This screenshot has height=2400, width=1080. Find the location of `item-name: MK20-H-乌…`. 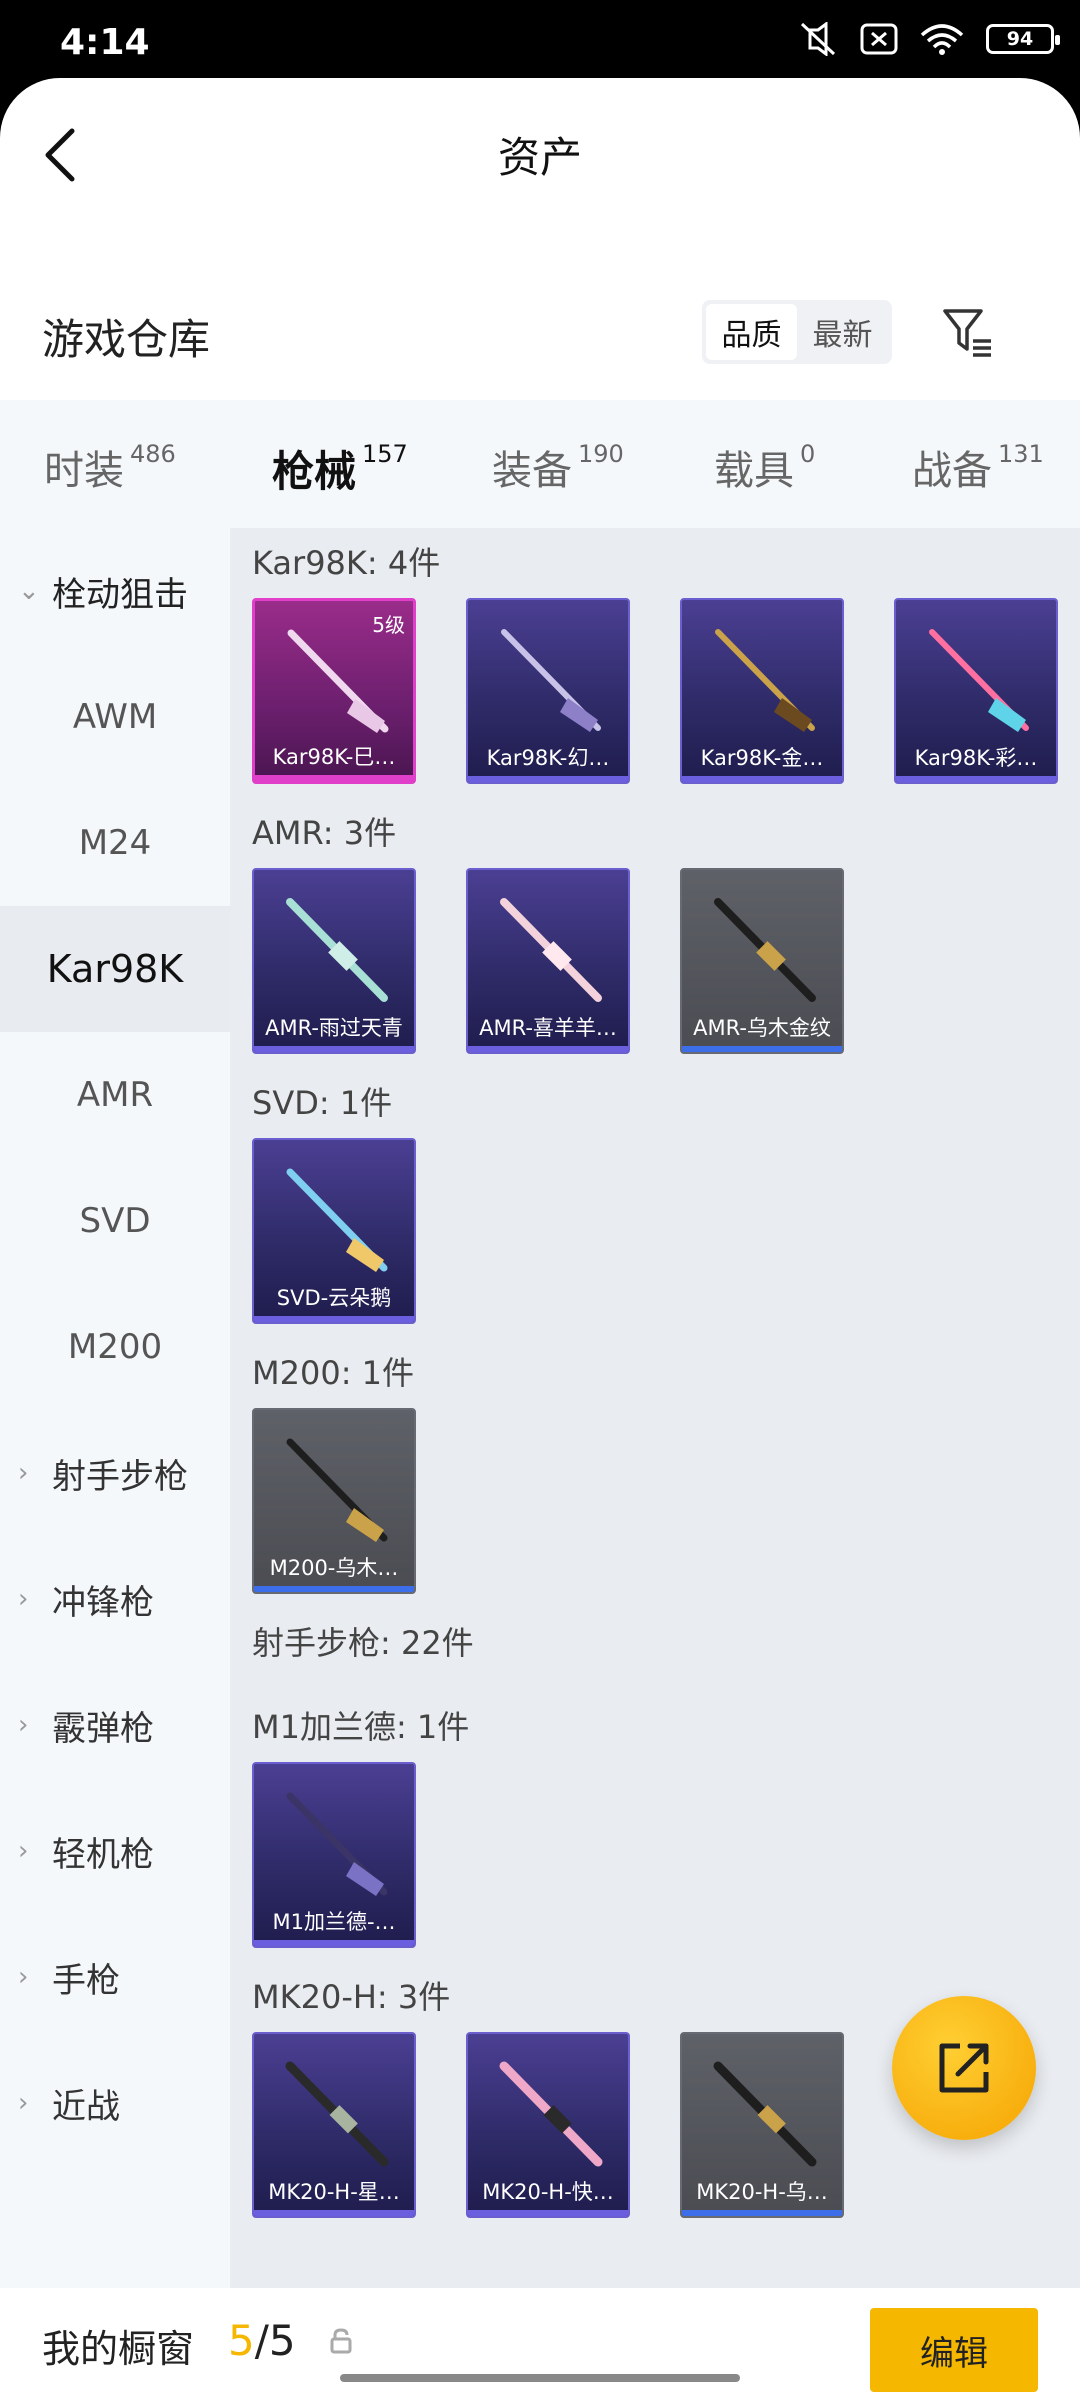

item-name: MK20-H-乌… is located at coordinates (762, 2192).